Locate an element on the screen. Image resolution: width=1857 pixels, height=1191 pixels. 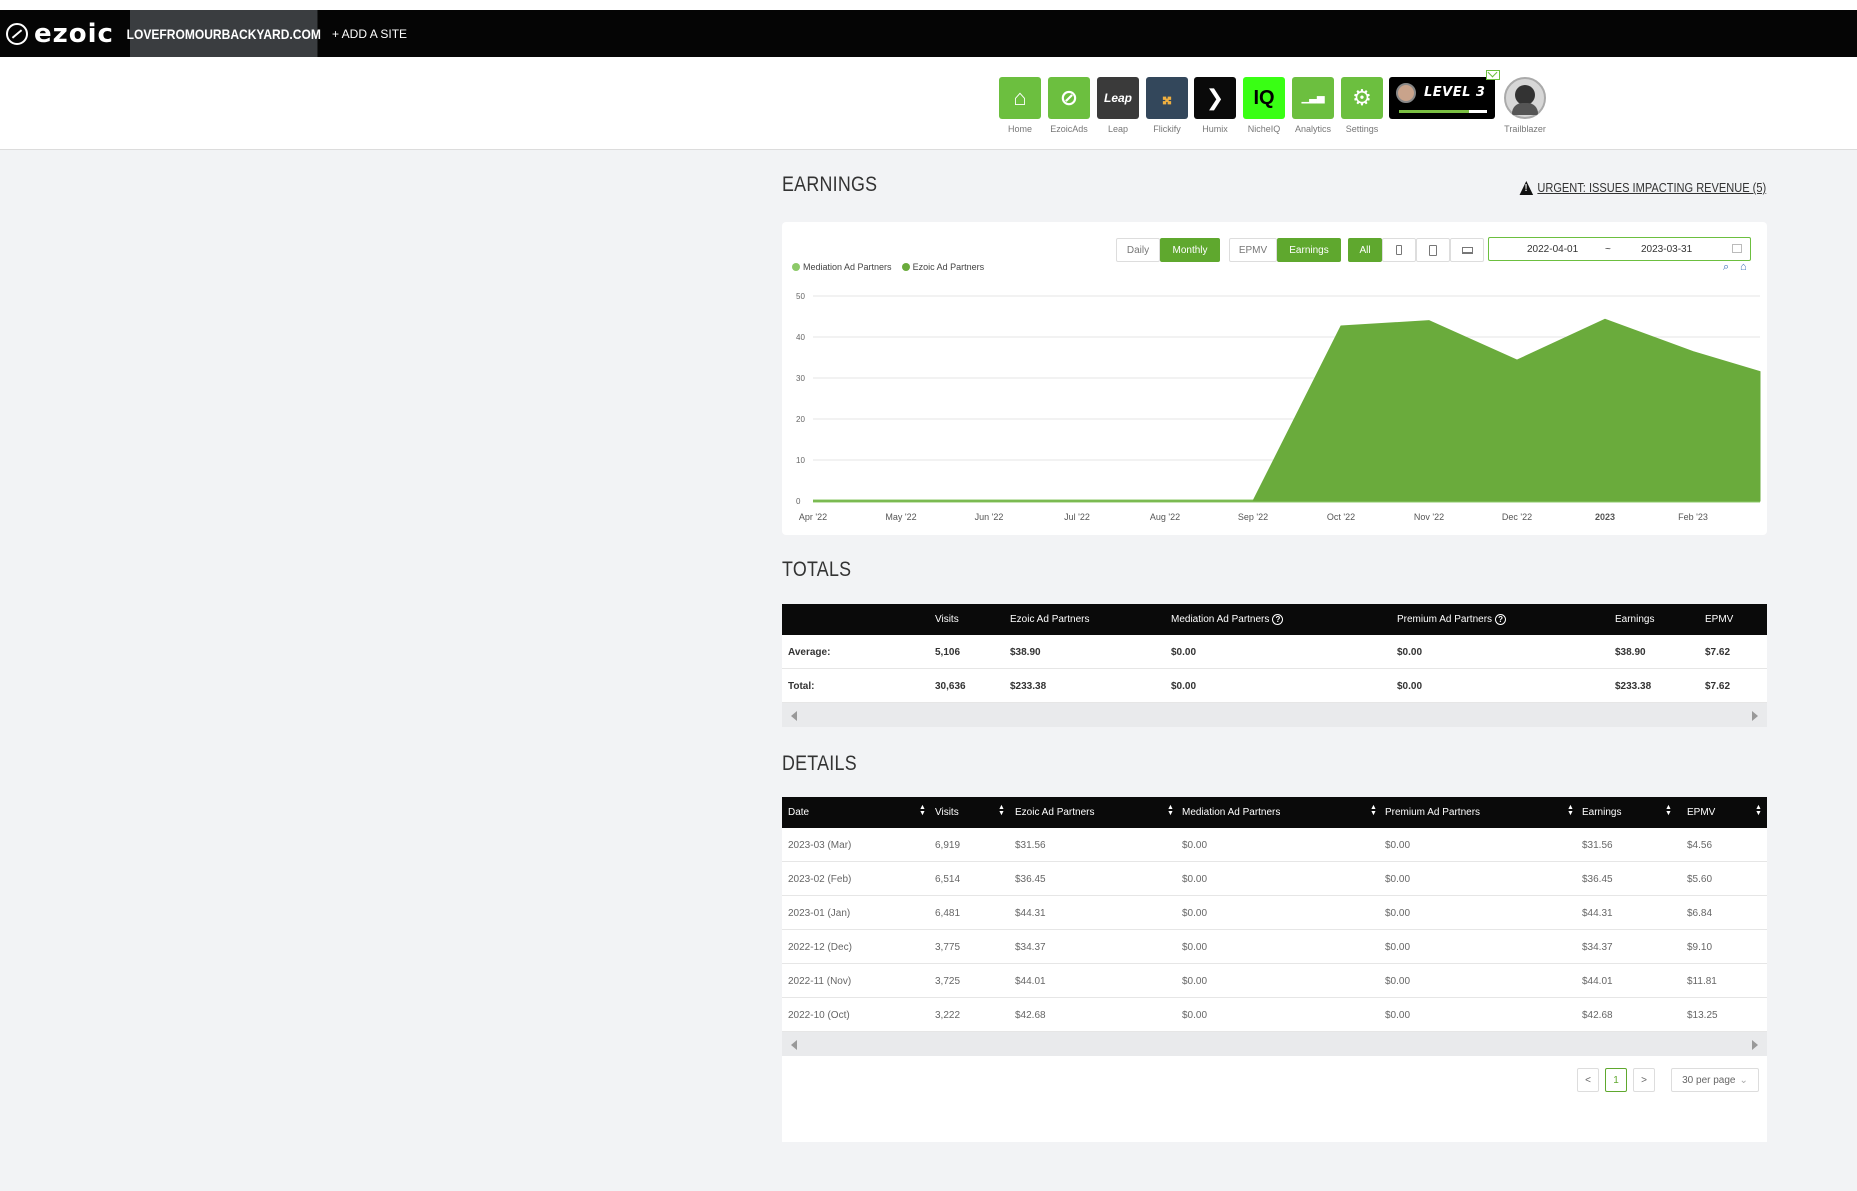
ezoic-logo: ezoic is located at coordinates (60, 34).